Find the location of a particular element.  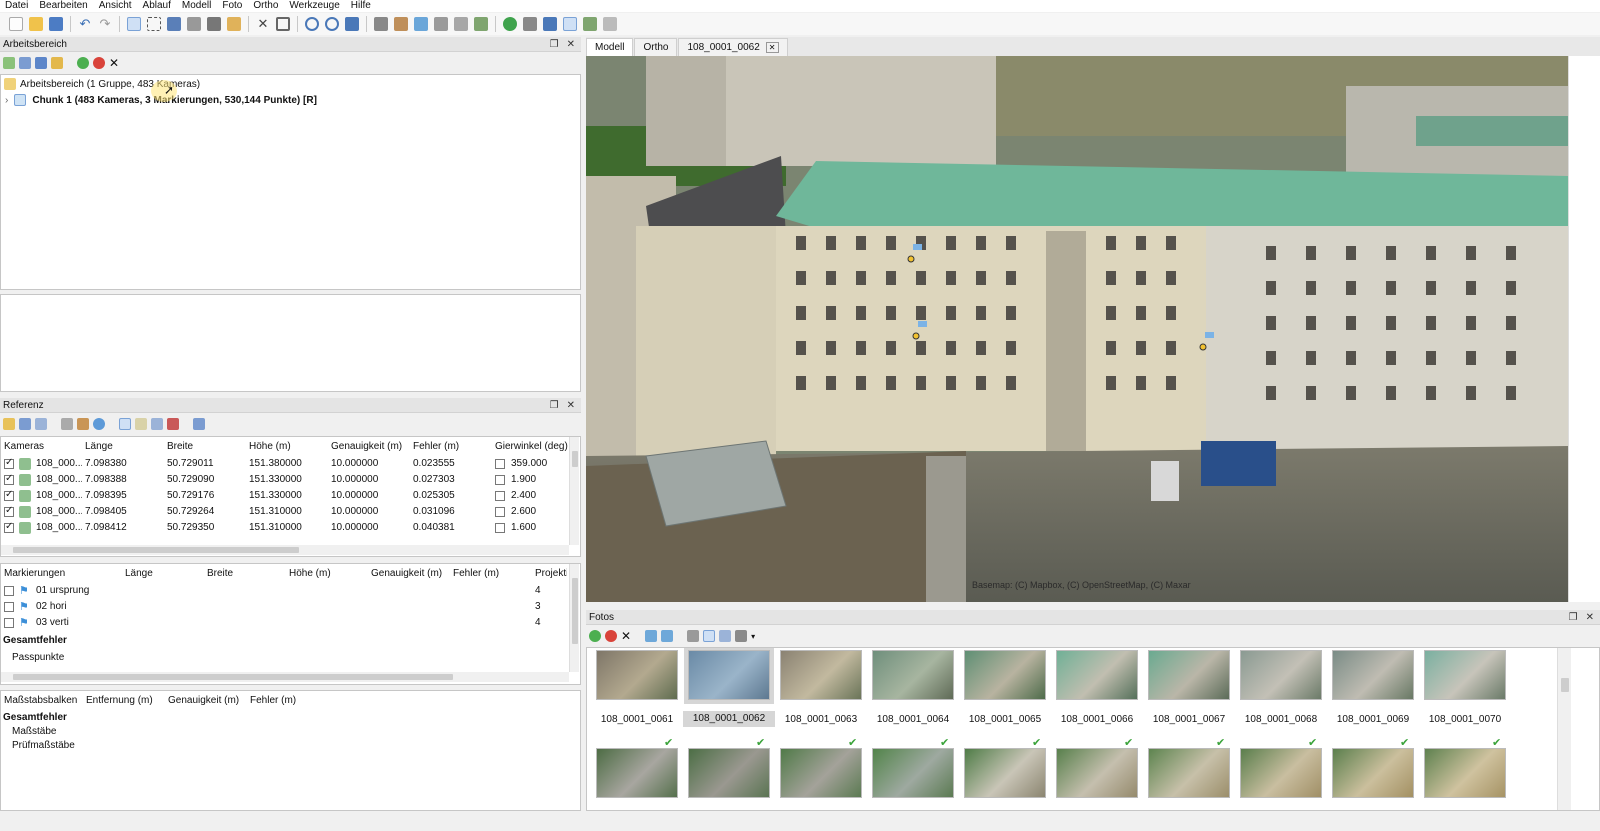

mesh-icon is located at coordinates (421, 24).